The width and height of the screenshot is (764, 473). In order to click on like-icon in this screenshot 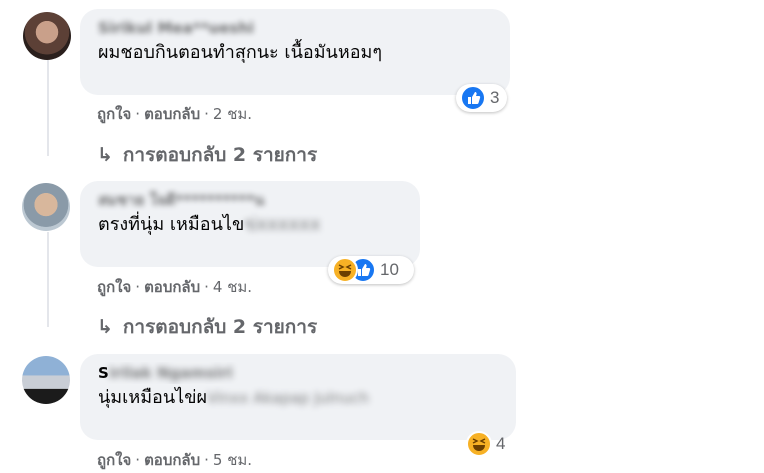, I will do `click(473, 98)`.